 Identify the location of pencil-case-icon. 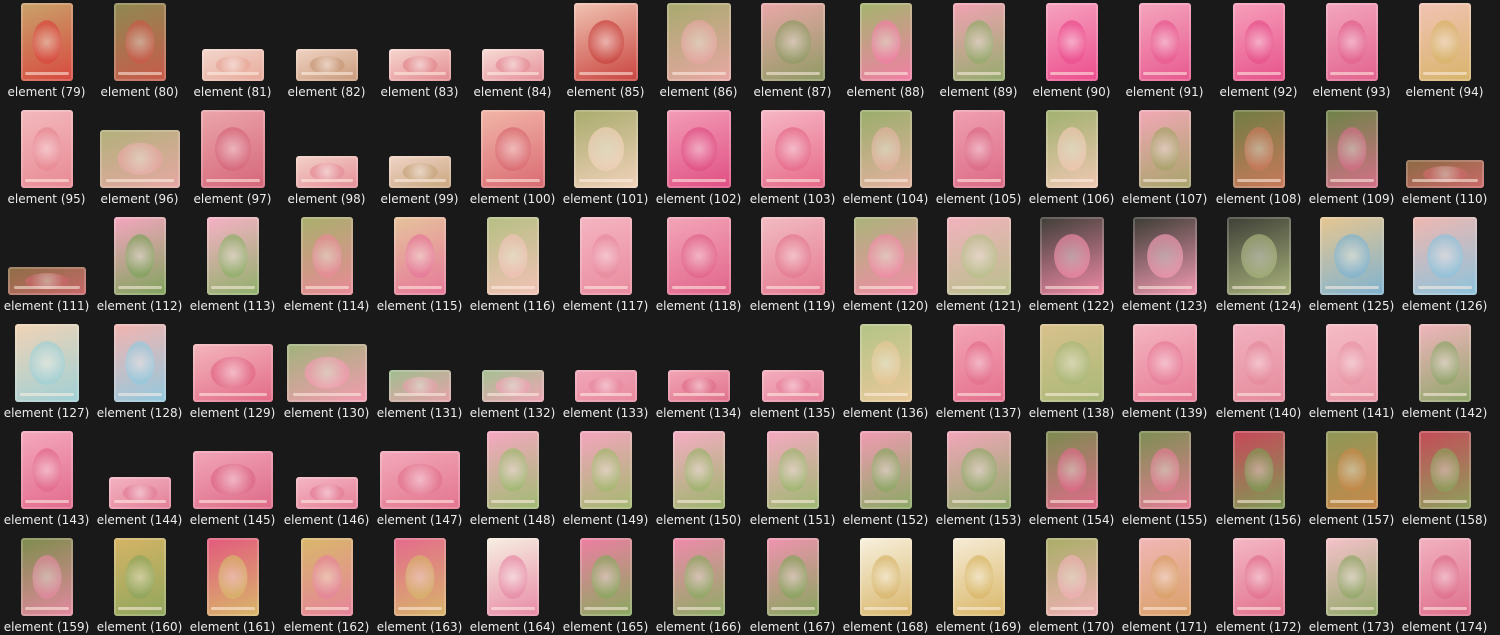
(233, 373).